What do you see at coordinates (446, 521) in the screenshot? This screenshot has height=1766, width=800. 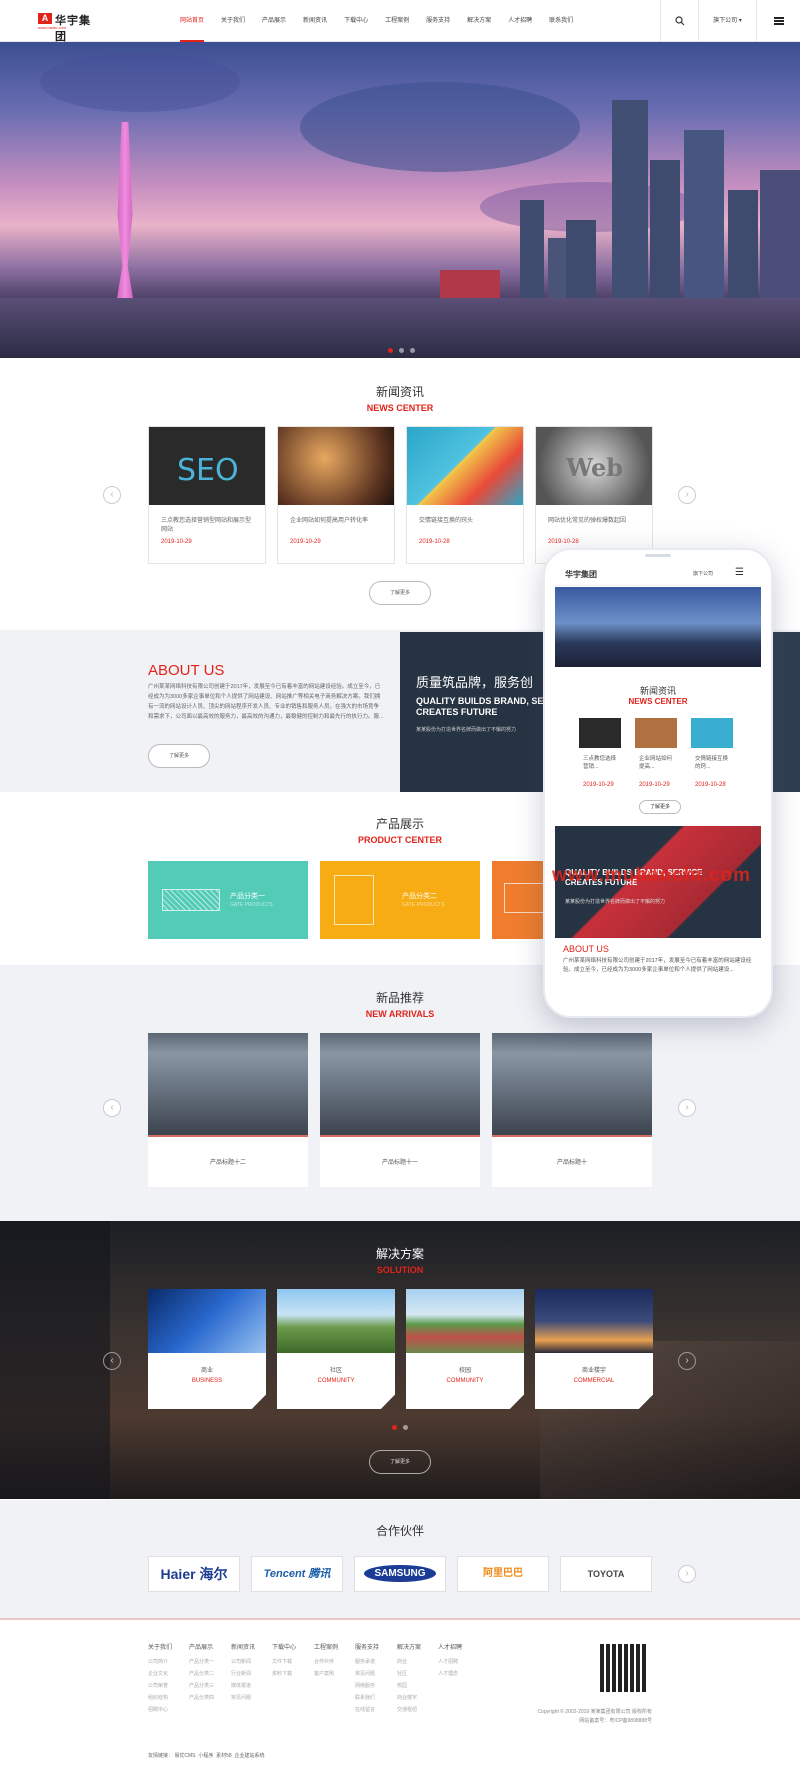 I see `news-title: 交情链接互换的窍头` at bounding box center [446, 521].